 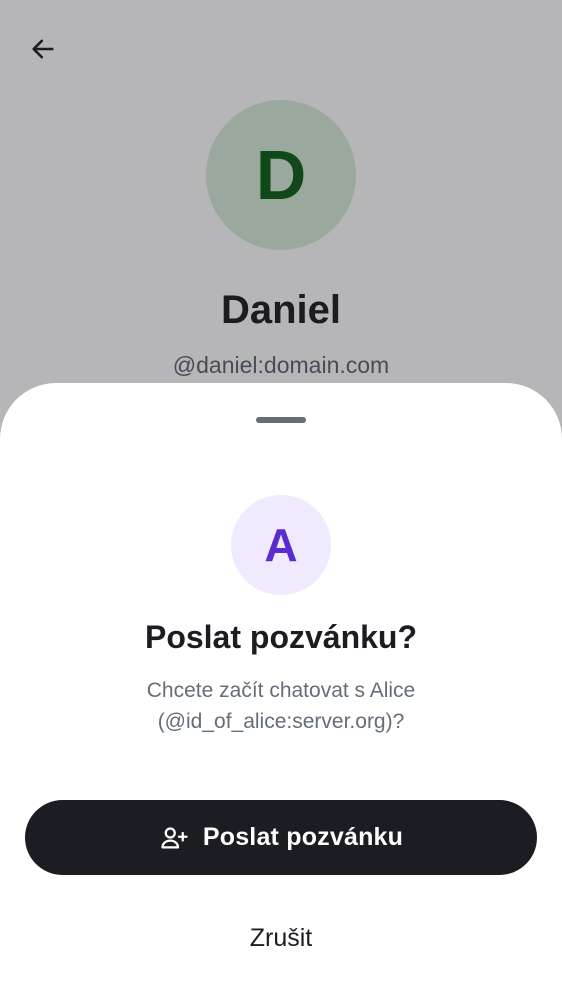 I want to click on invitee-avatar: A, so click(x=281, y=545).